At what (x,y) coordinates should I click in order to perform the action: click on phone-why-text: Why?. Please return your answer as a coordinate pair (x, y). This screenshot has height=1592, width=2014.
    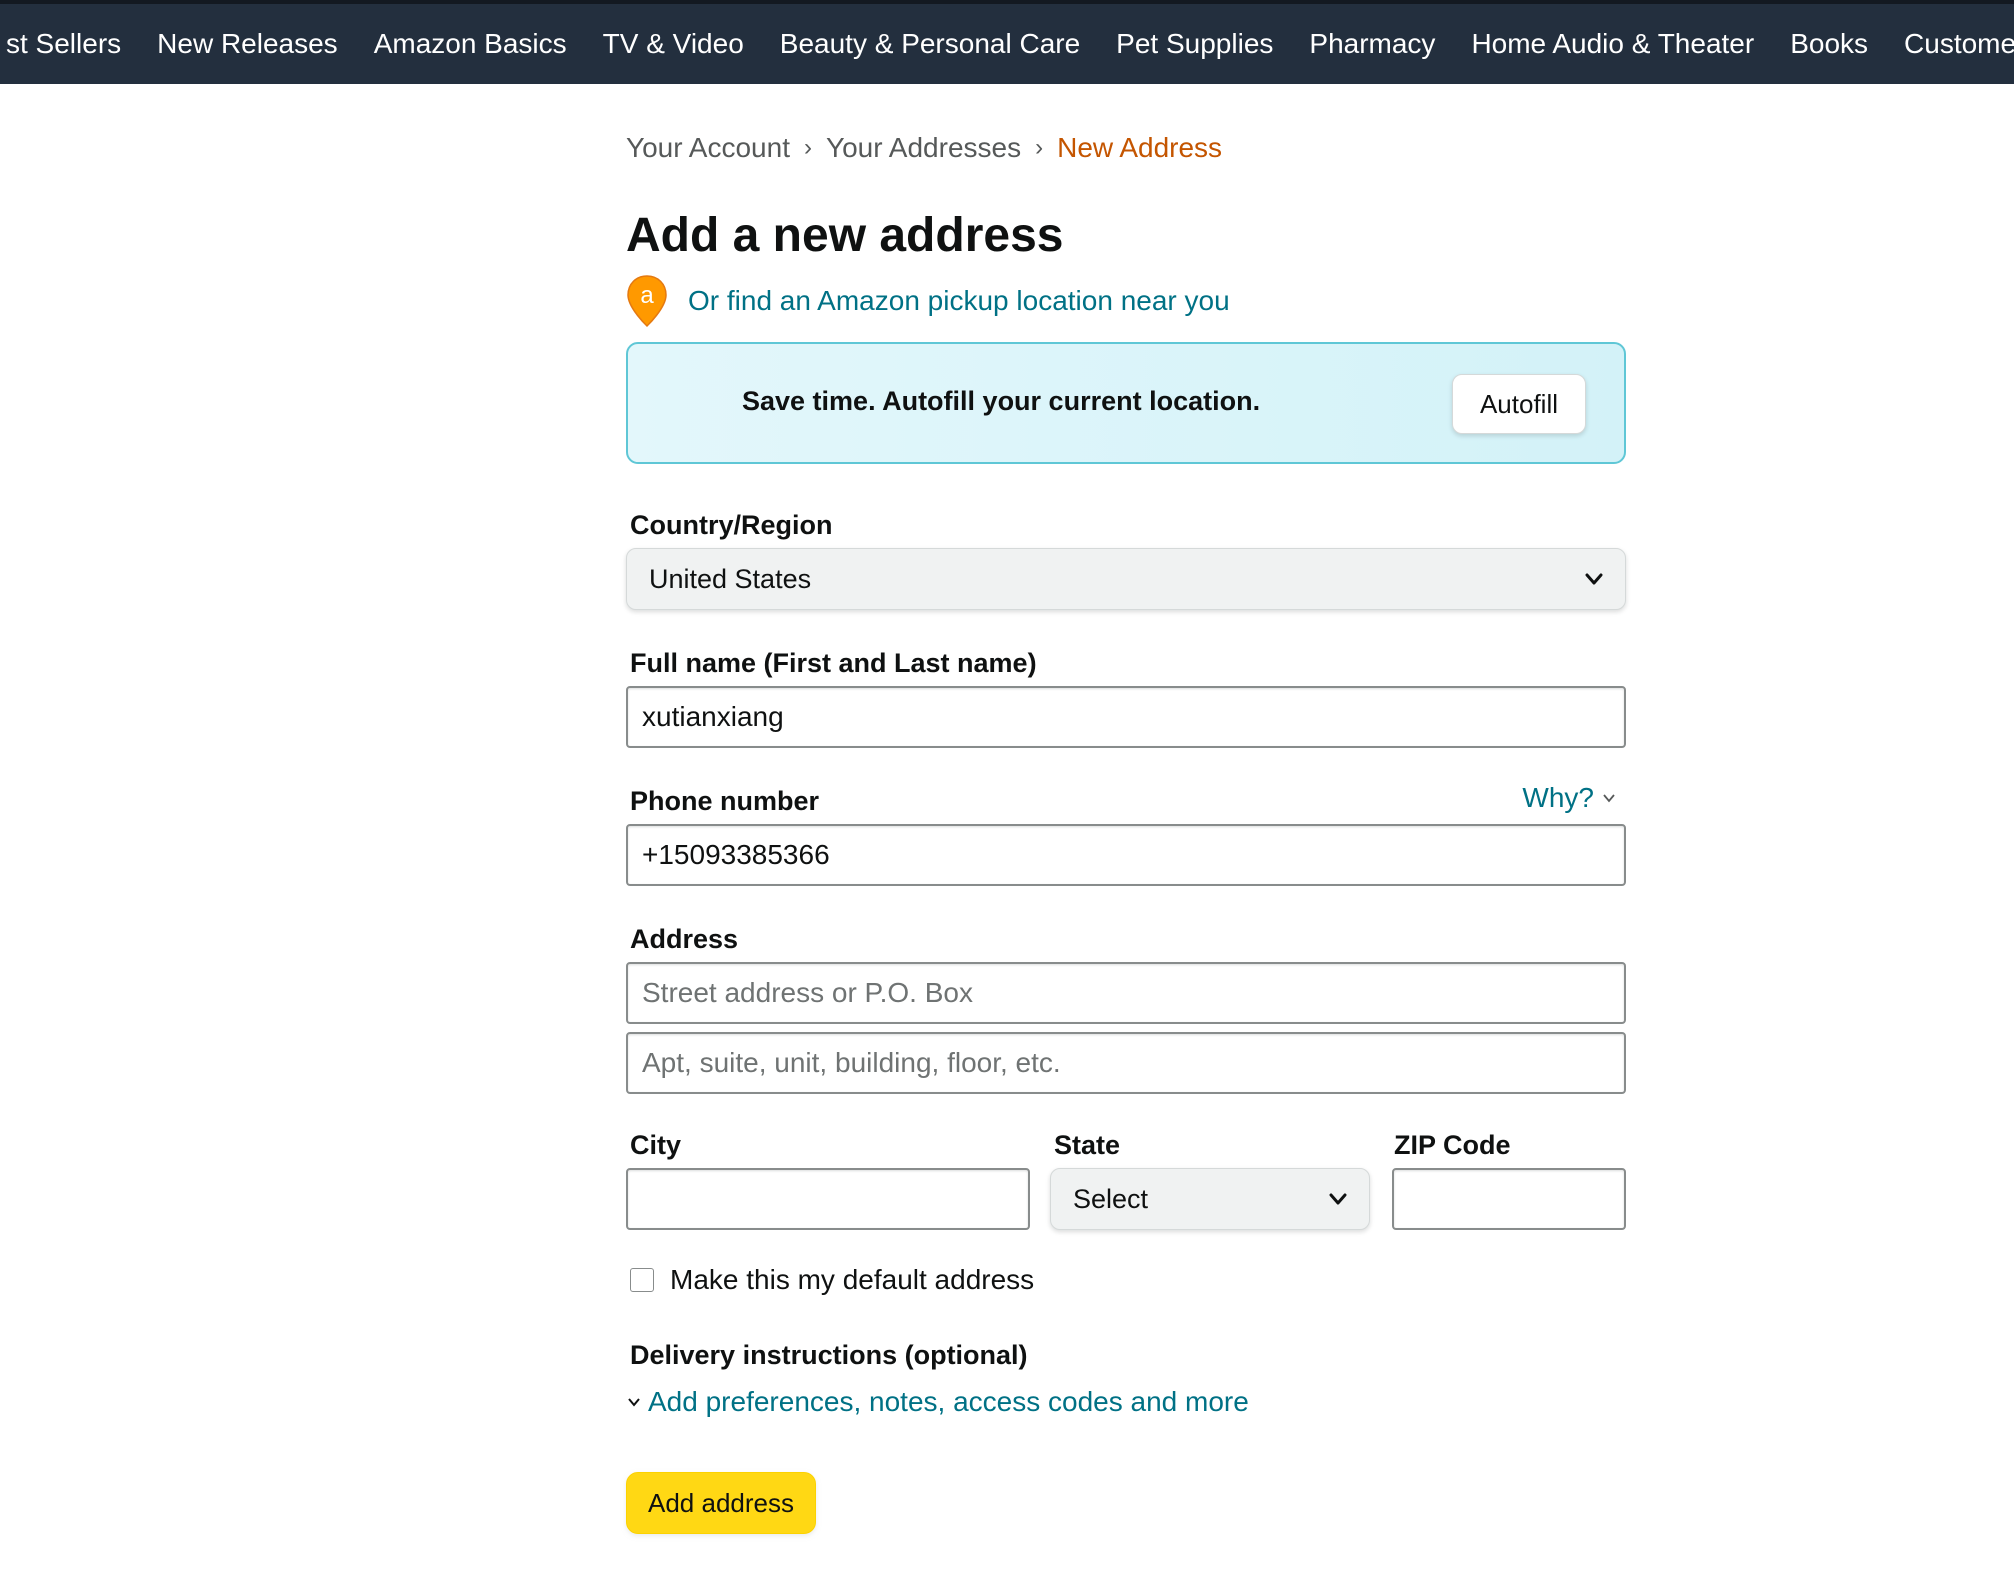
    Looking at the image, I should click on (1558, 797).